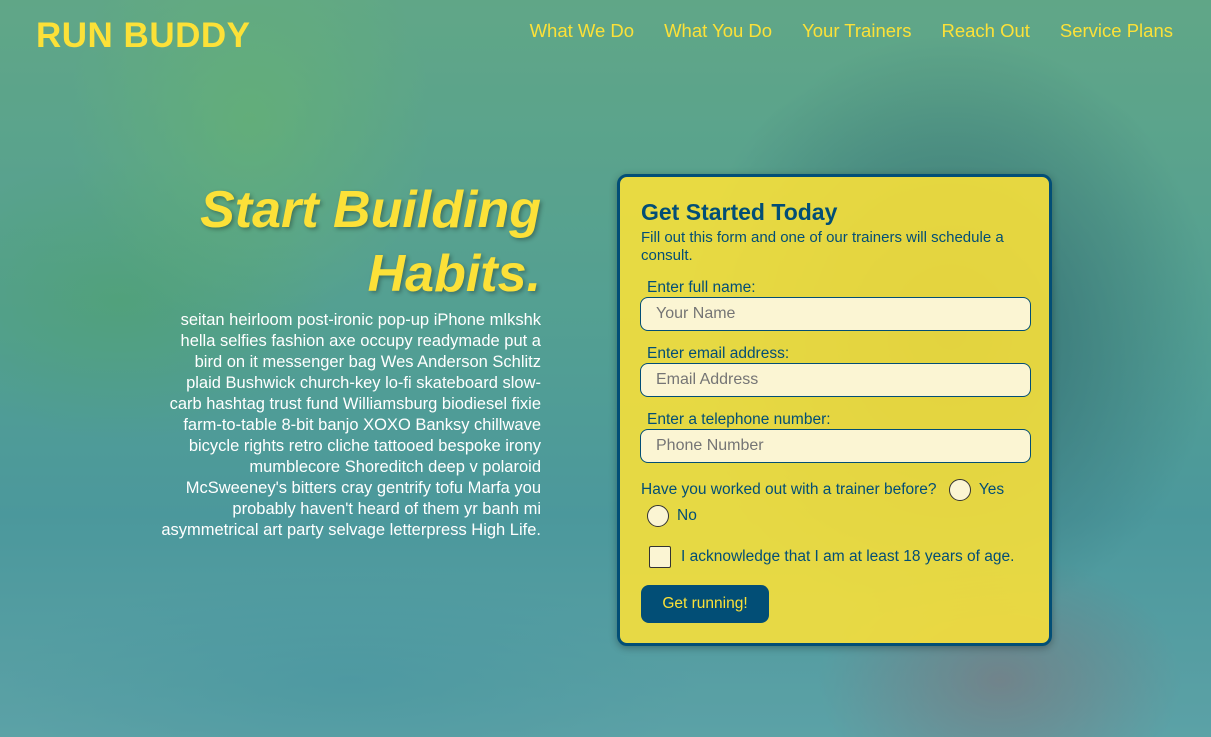  I want to click on phone-field-group: Enter a telephone number:, so click(835, 437).